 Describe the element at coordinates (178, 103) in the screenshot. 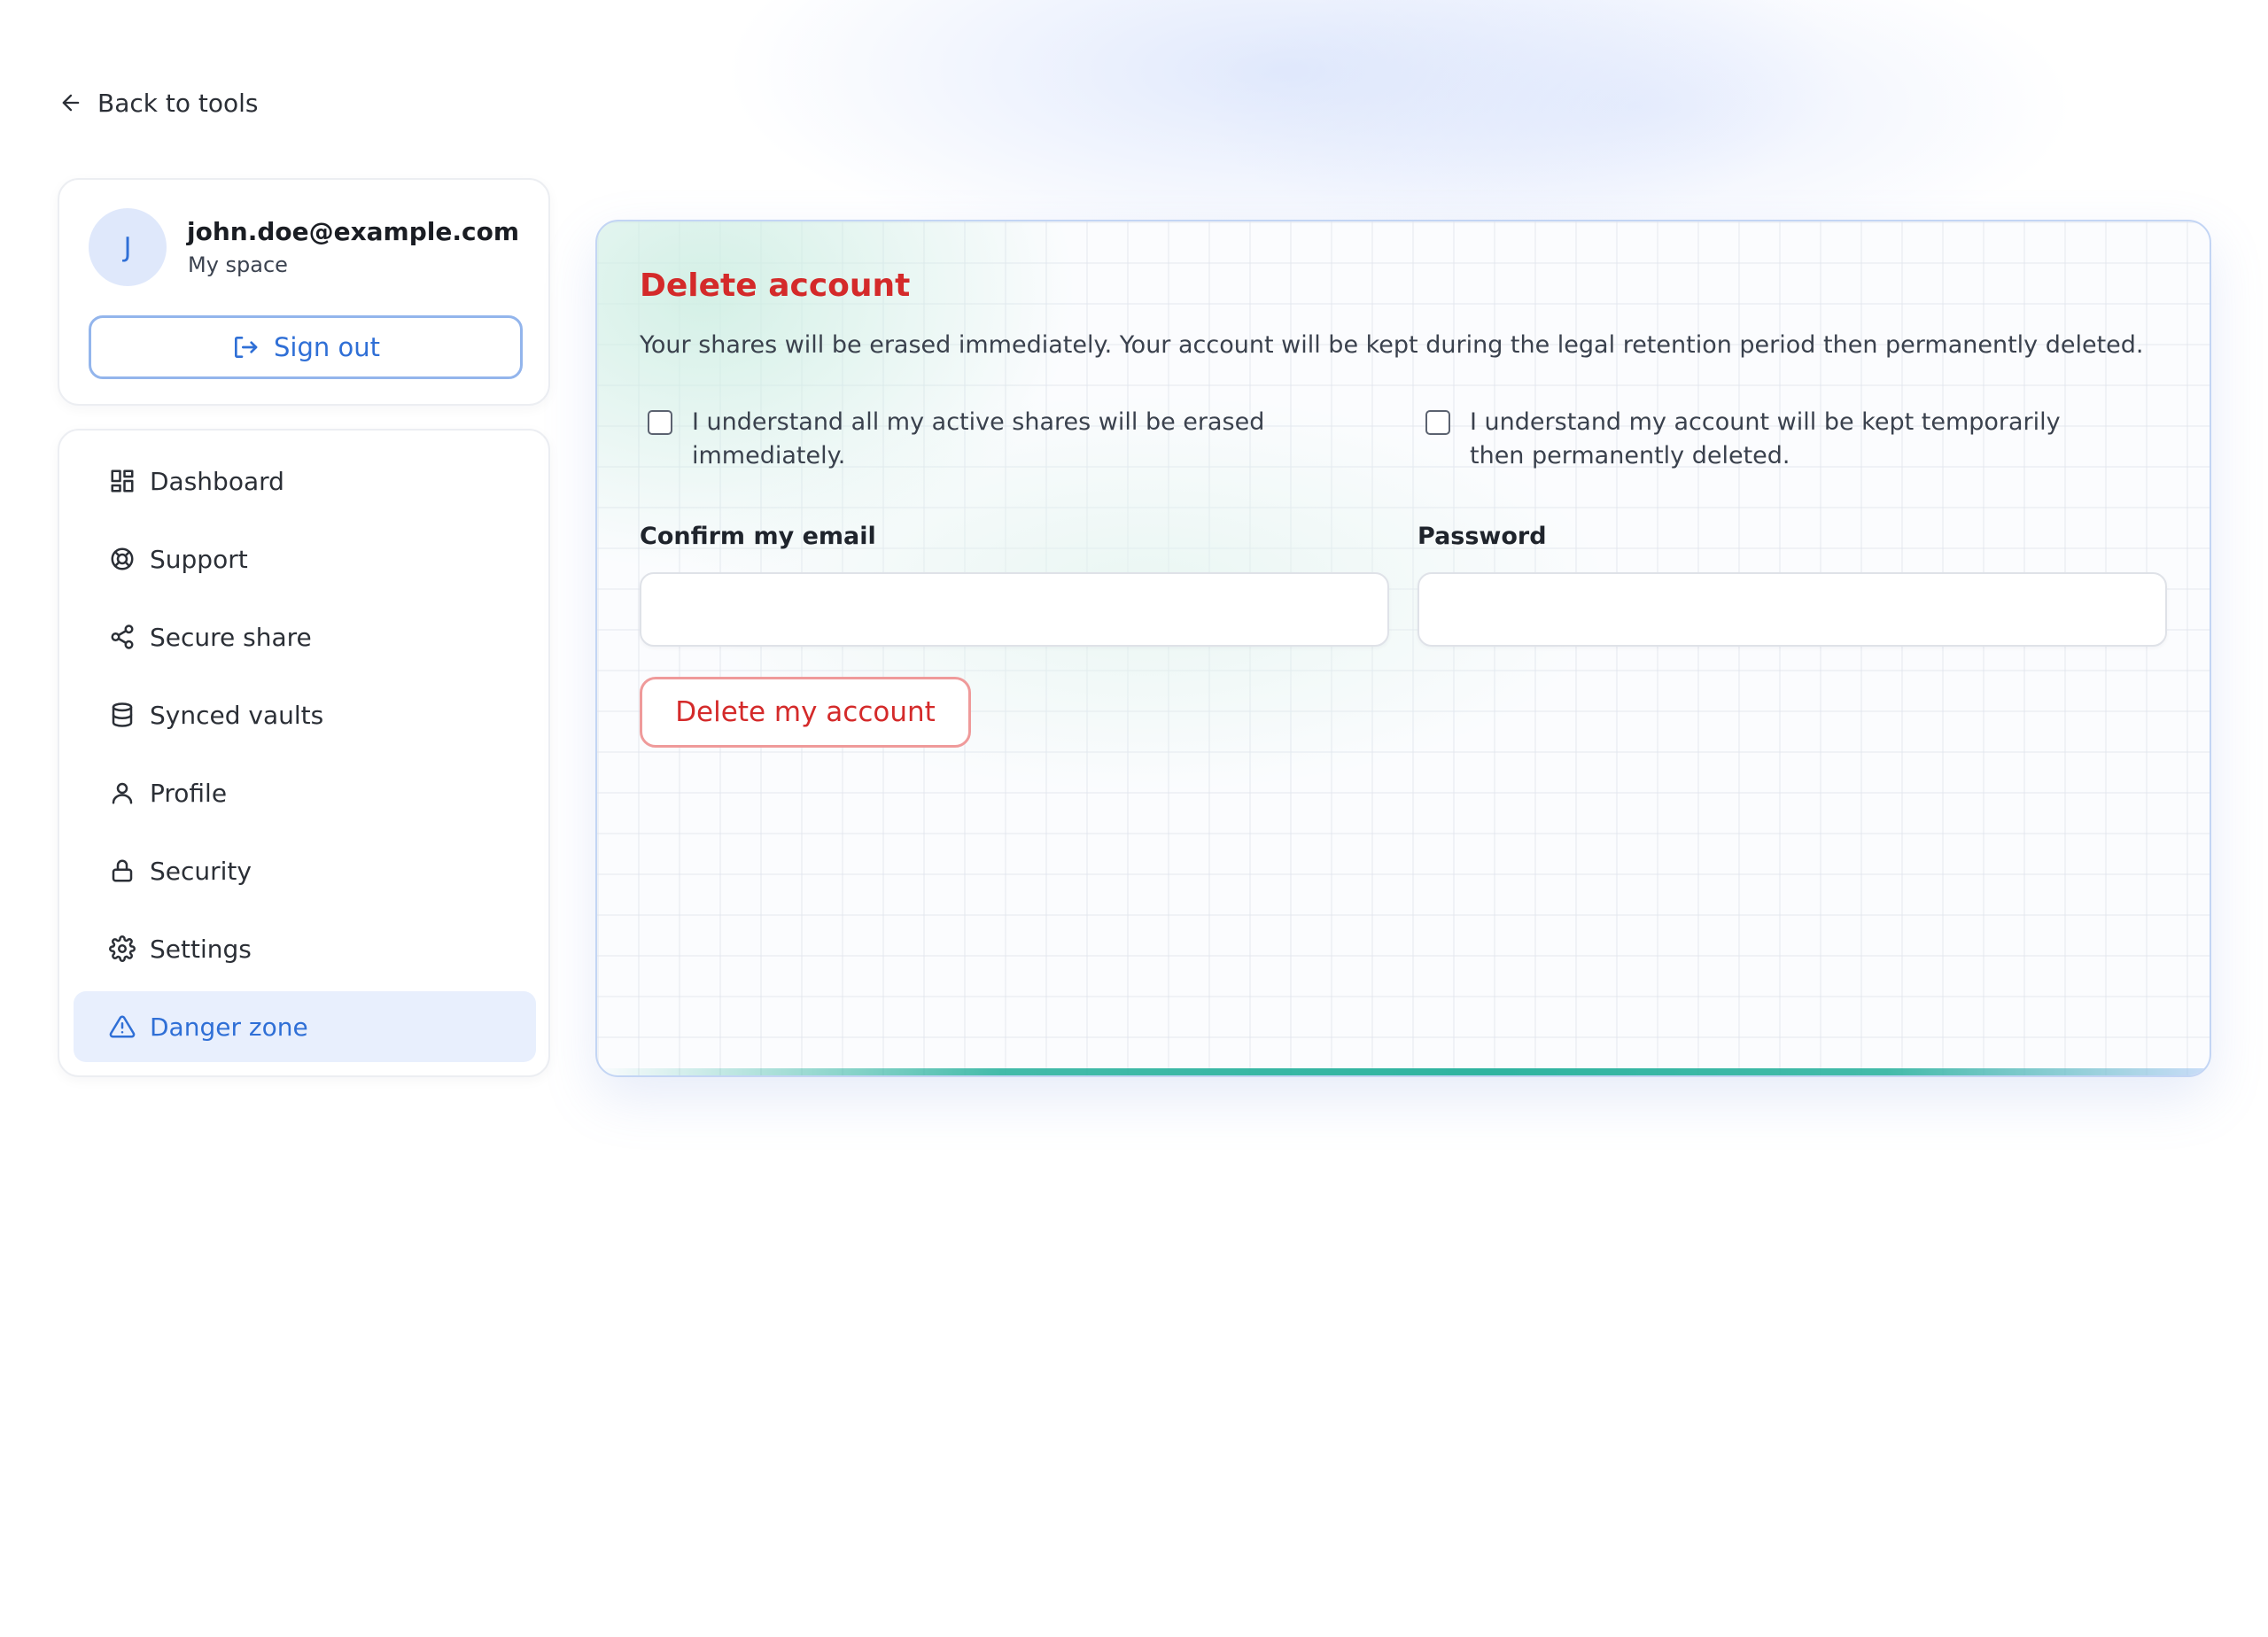

I see `back-to-tools-label: Back to tools` at that location.